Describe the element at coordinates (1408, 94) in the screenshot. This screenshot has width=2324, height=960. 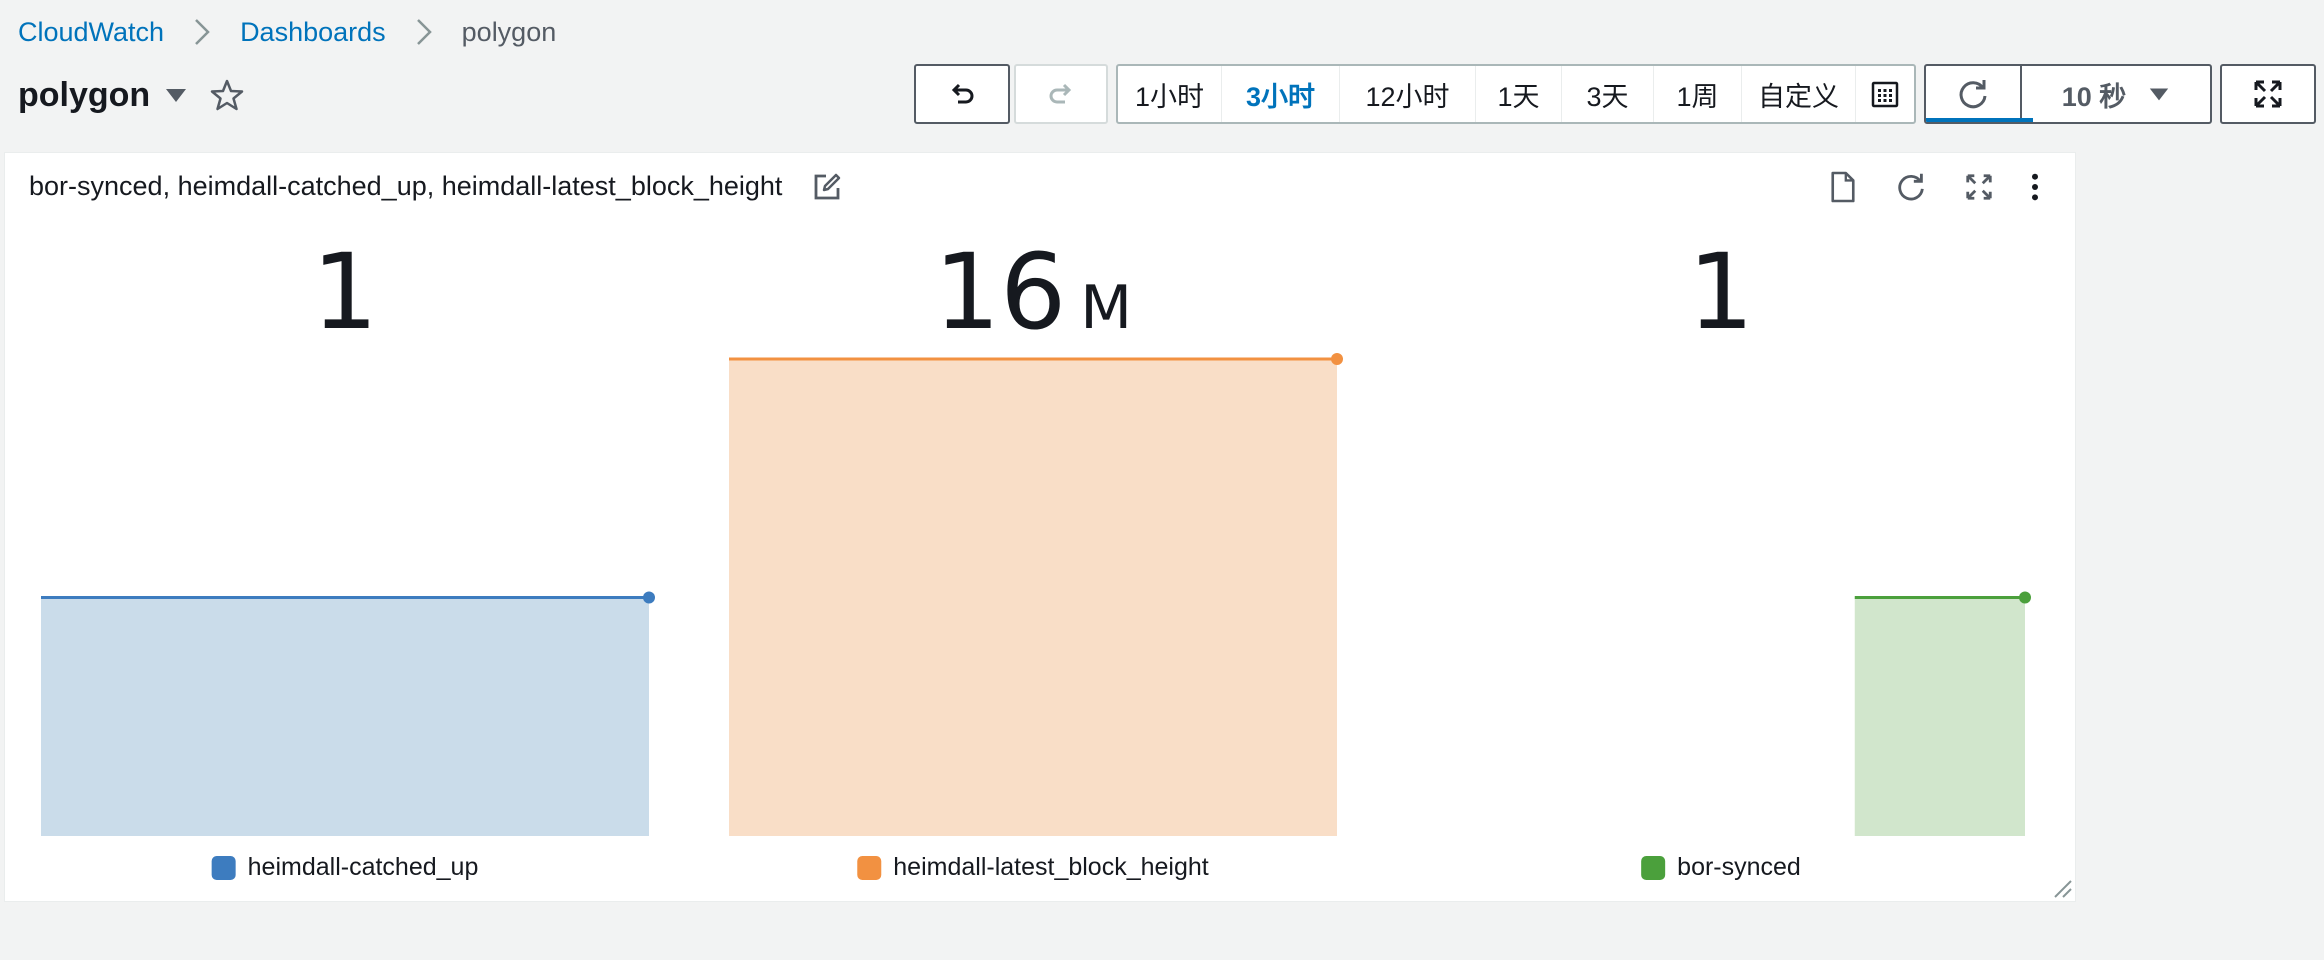
I see `time-range-12h: 12小时` at that location.